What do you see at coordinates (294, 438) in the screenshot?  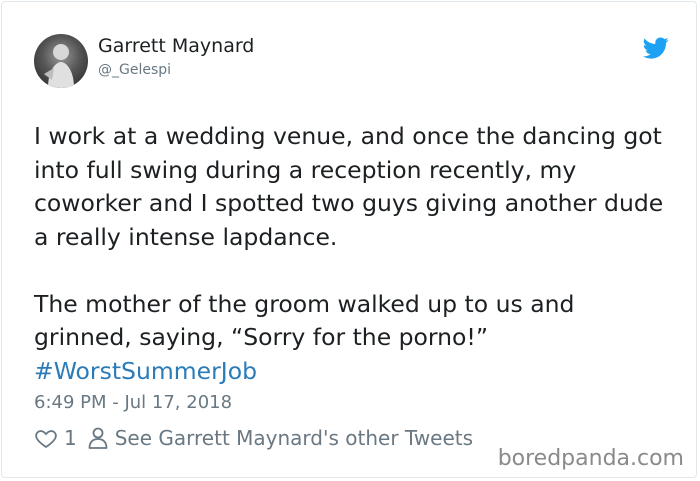 I see `other-tweets-link: See Garrett Maynard's other Tweets` at bounding box center [294, 438].